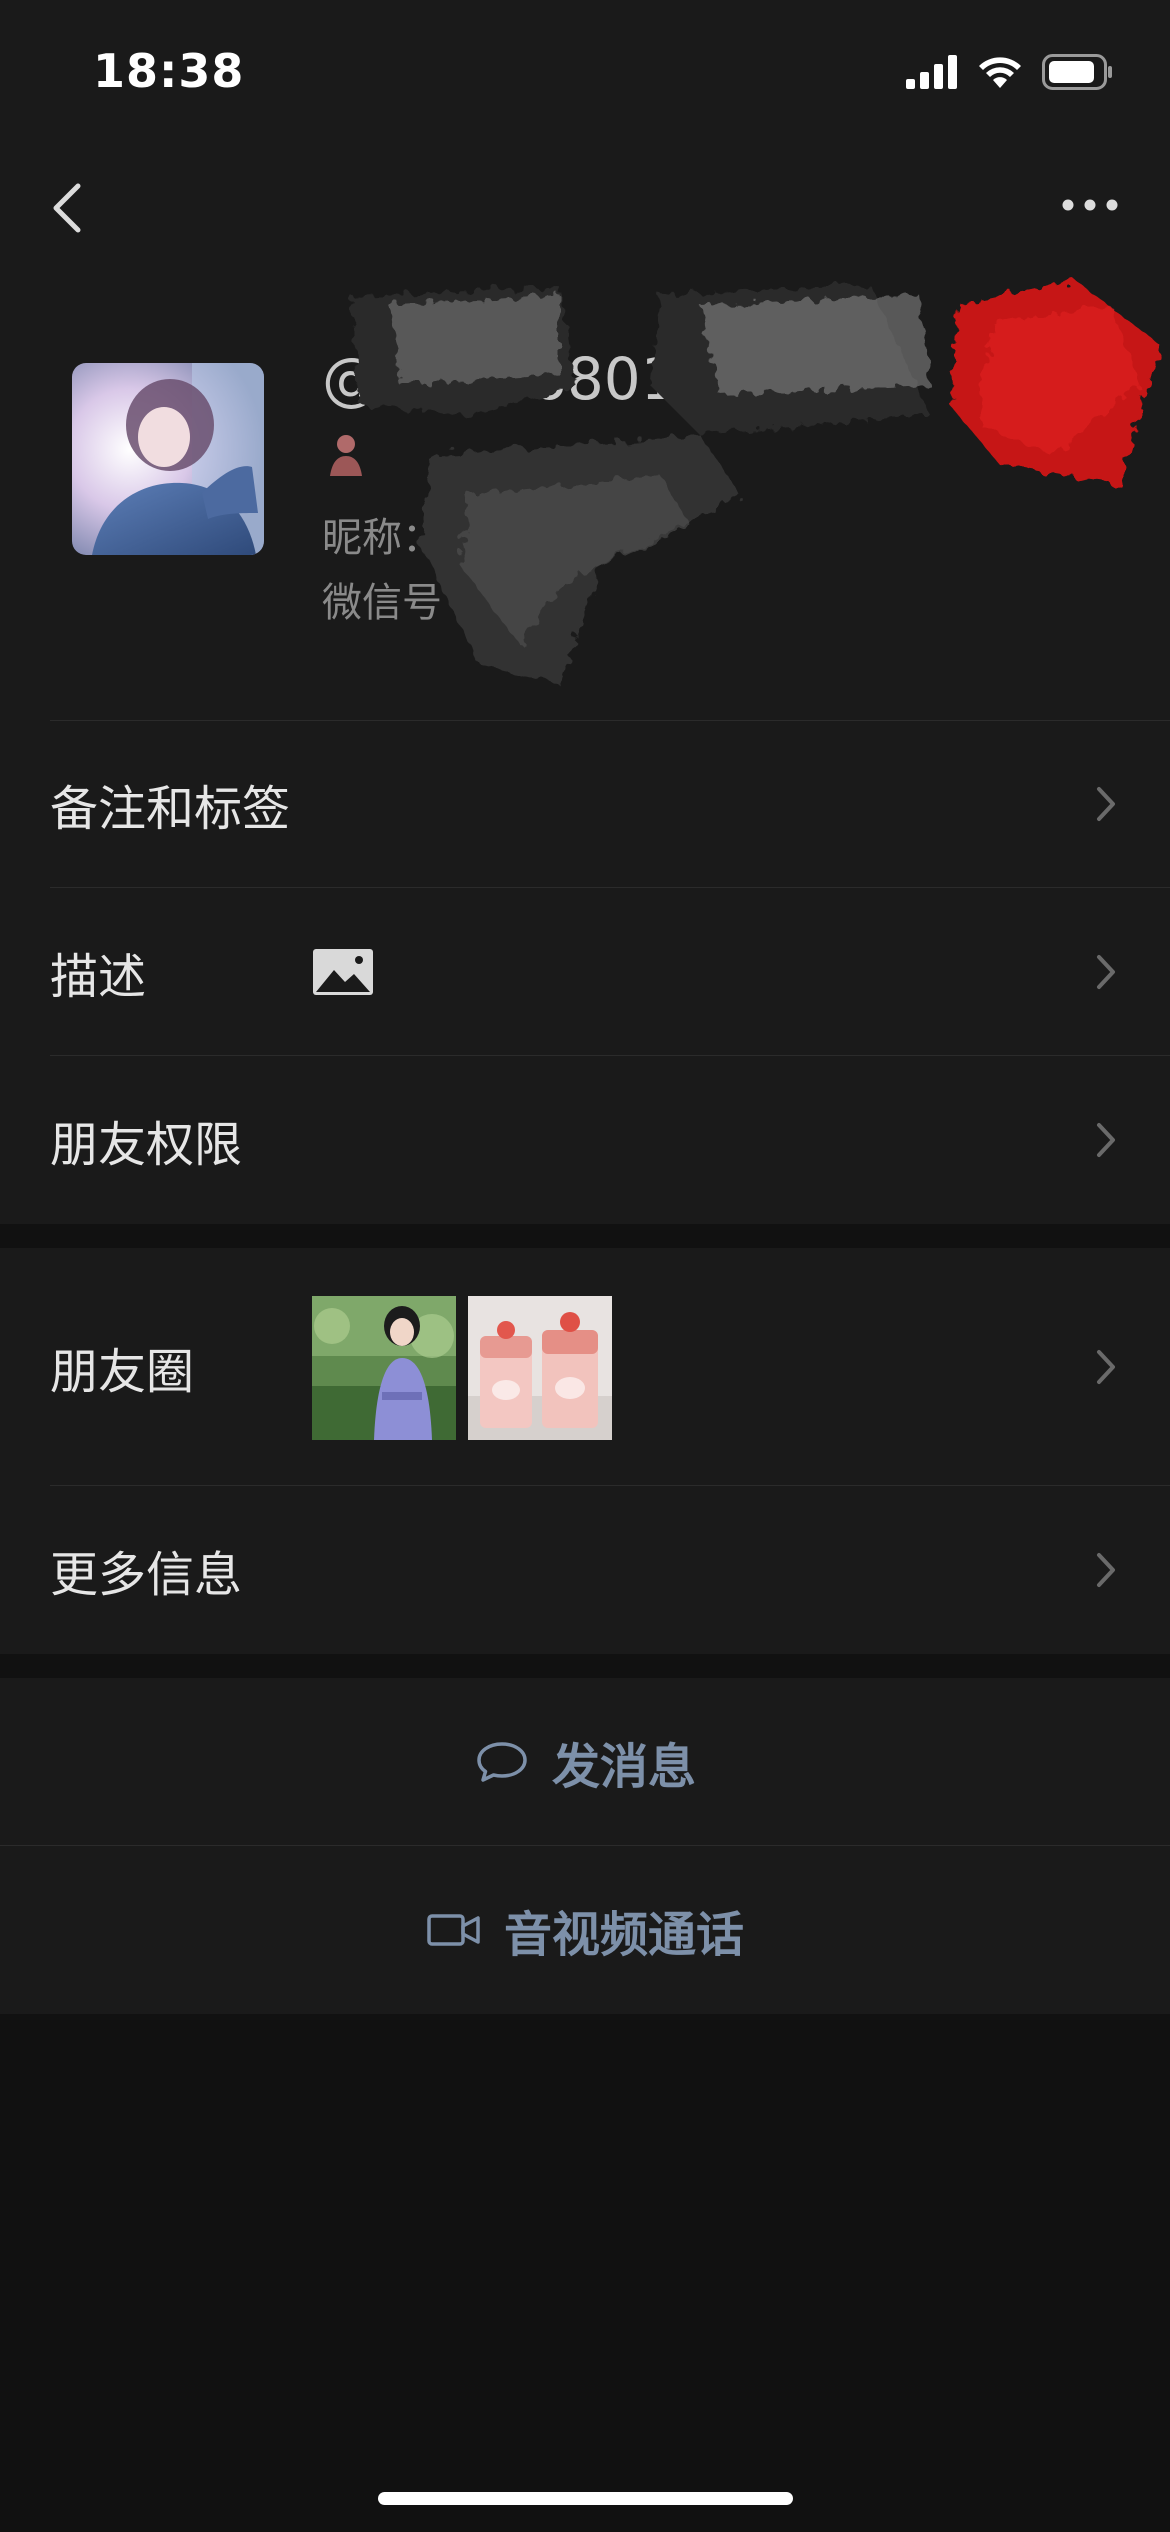 This screenshot has width=1170, height=2532. Describe the element at coordinates (343, 972) in the screenshot. I see `image-icon` at that location.